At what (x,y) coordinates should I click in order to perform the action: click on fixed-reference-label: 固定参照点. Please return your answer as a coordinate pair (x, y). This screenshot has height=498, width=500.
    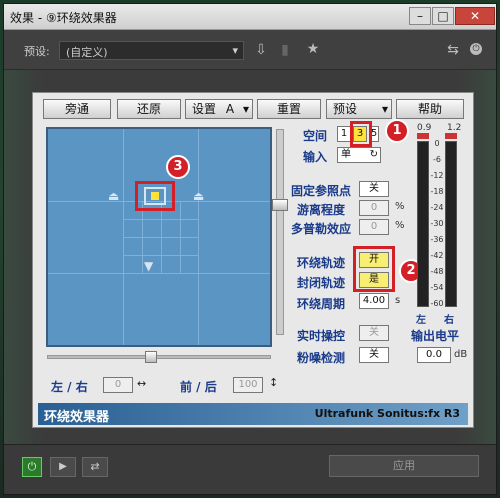
    Looking at the image, I should click on (321, 191).